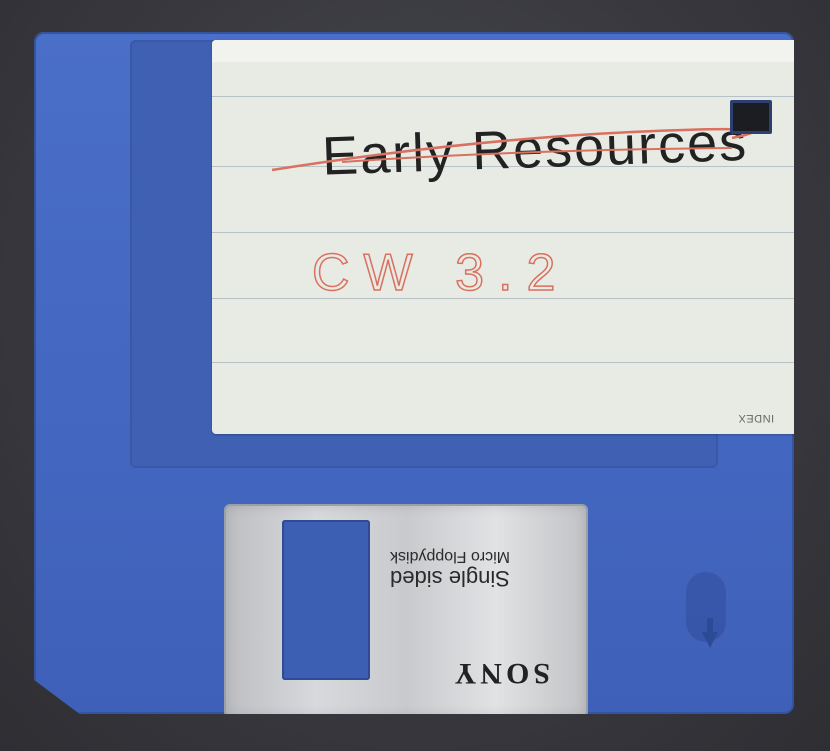  What do you see at coordinates (751, 117) in the screenshot?
I see `write-protect-hole` at bounding box center [751, 117].